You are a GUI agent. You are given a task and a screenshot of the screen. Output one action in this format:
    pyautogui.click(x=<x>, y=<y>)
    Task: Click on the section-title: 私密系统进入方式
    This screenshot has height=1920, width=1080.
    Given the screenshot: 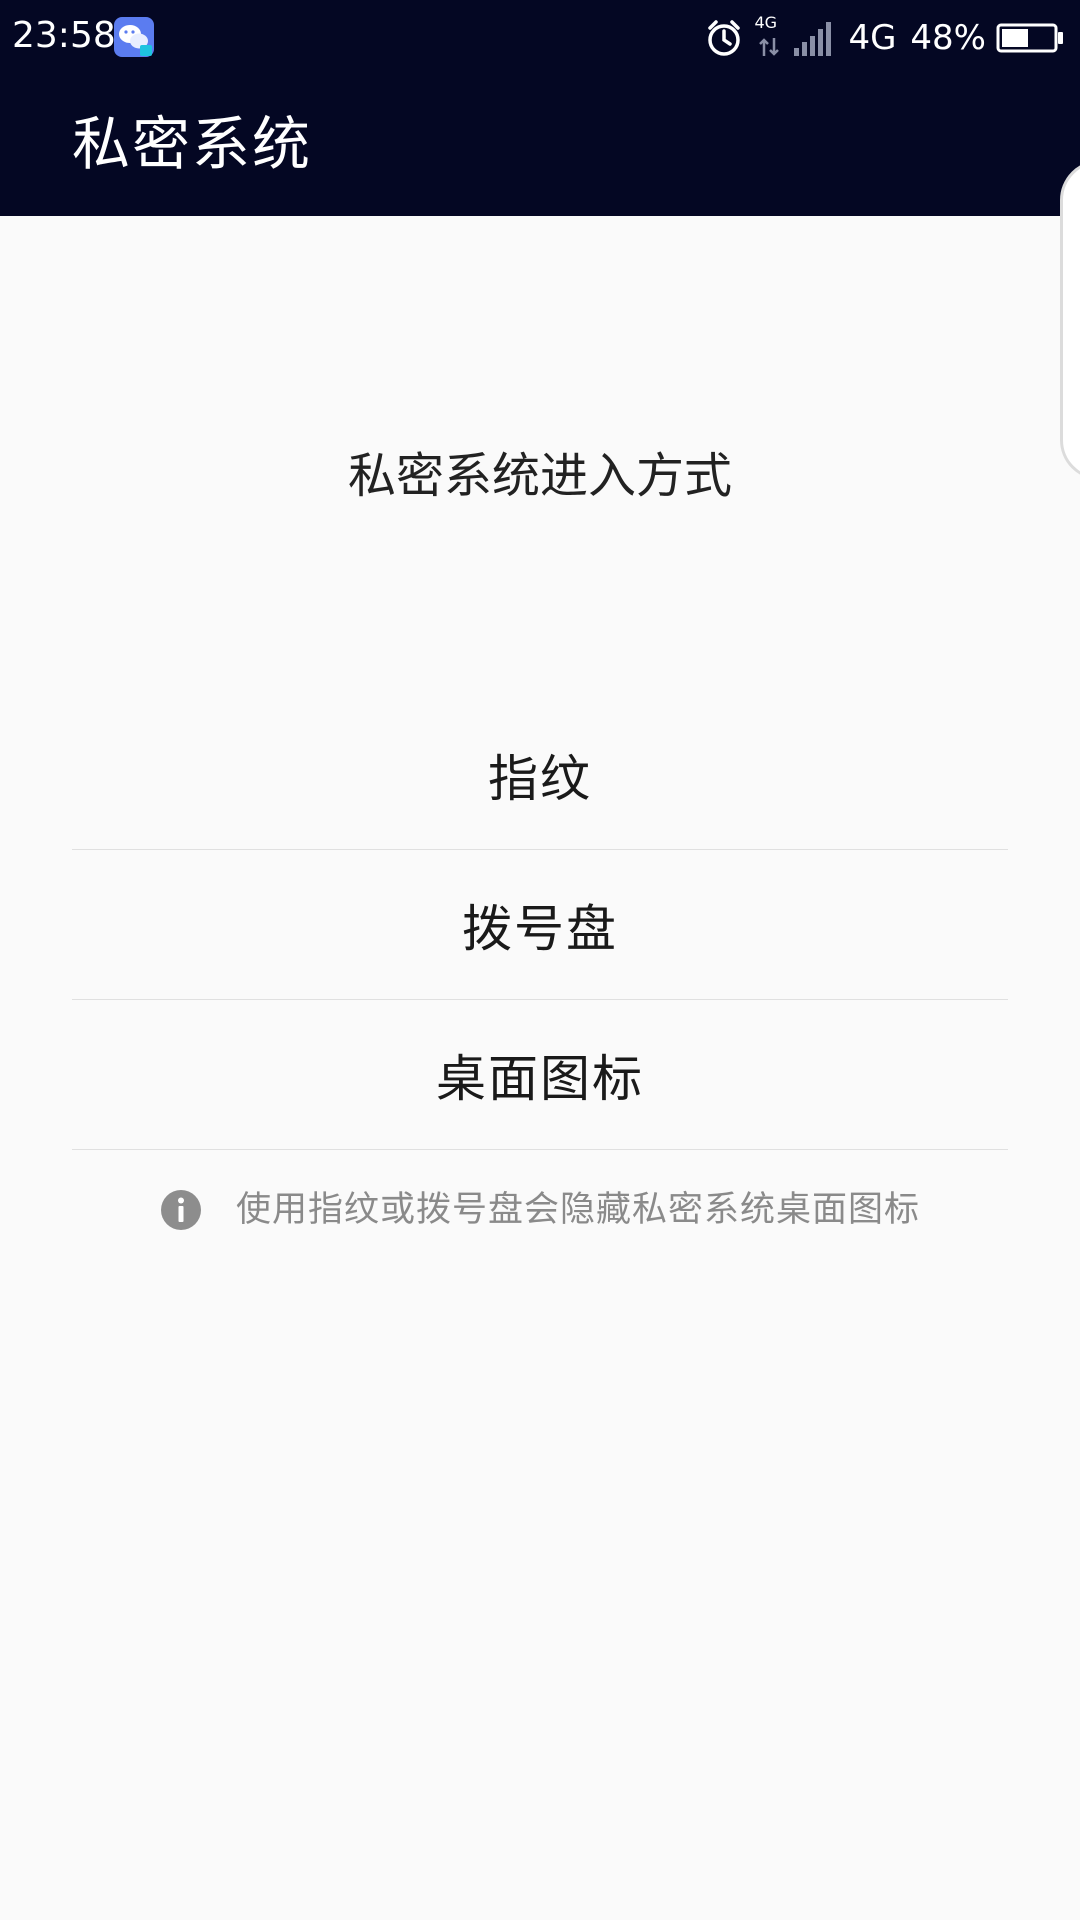 What is the action you would take?
    pyautogui.click(x=539, y=476)
    